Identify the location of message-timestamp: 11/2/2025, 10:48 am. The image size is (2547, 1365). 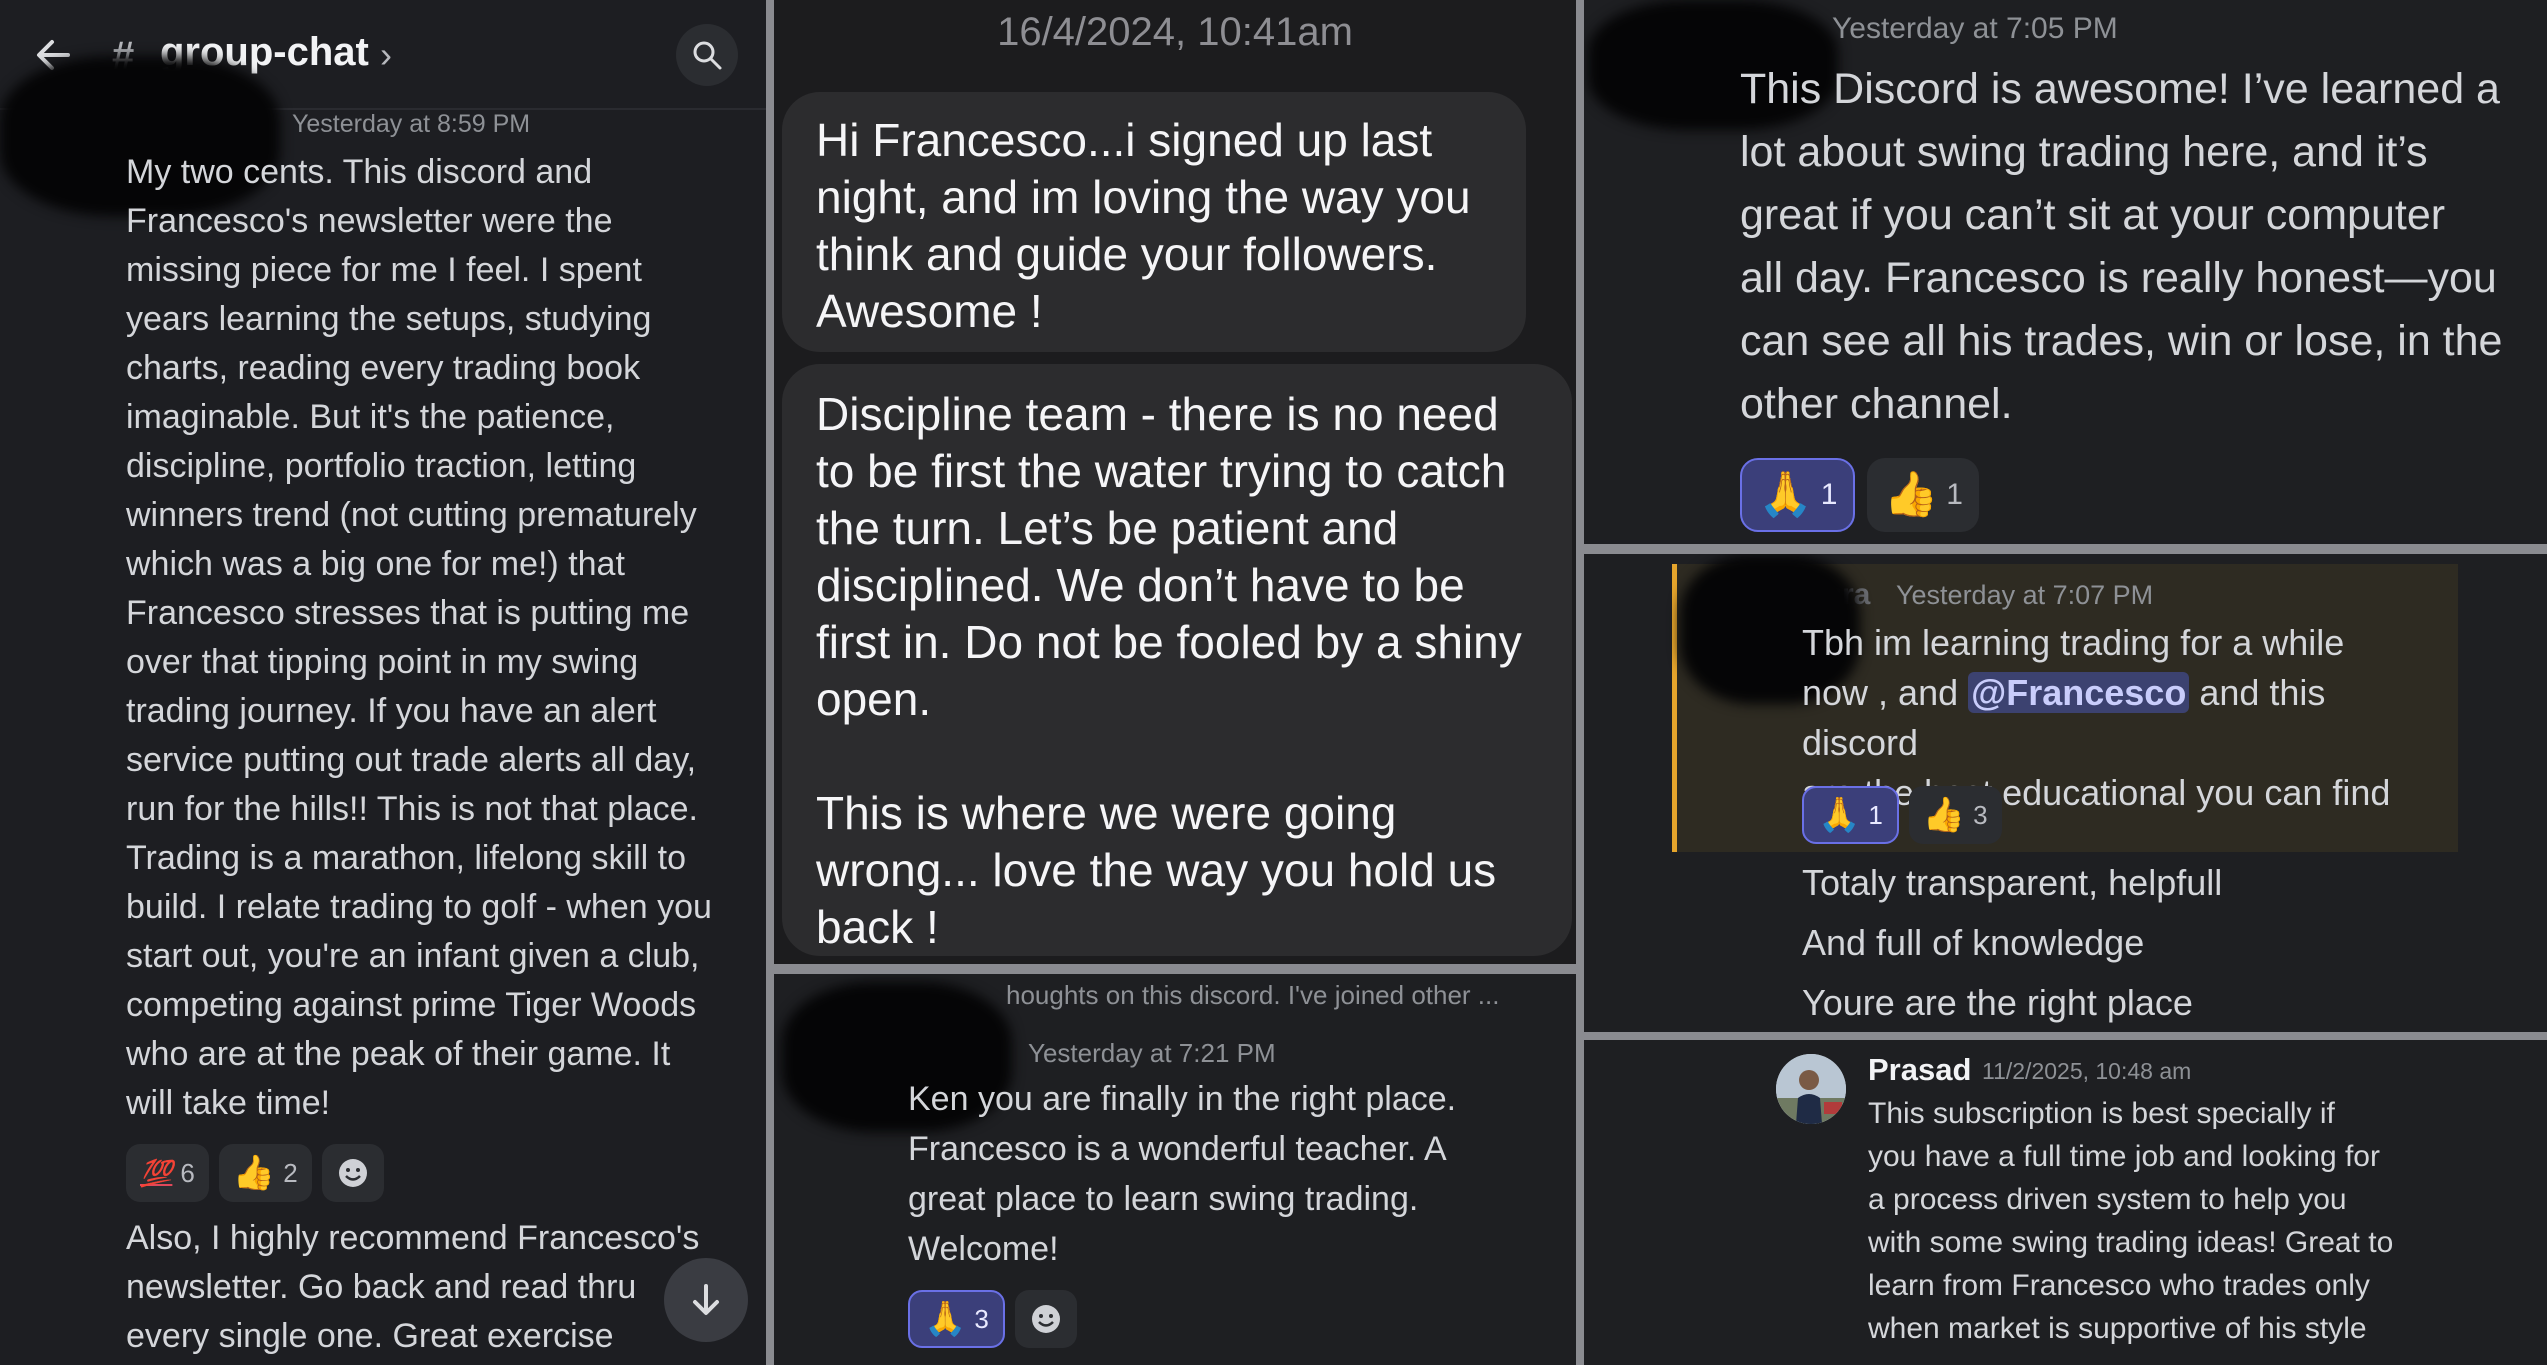
(2087, 1071).